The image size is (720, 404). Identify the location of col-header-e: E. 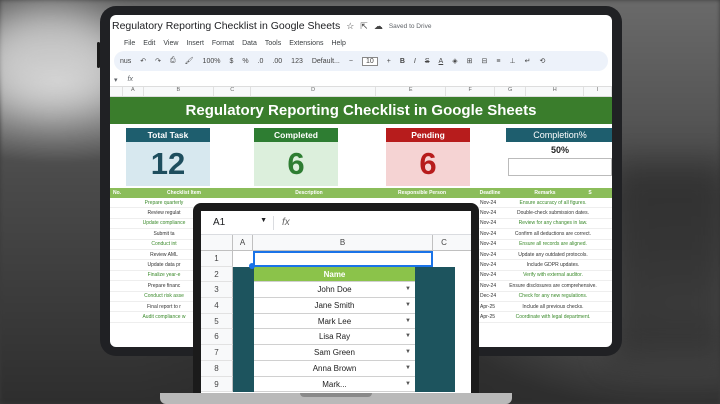
(411, 91).